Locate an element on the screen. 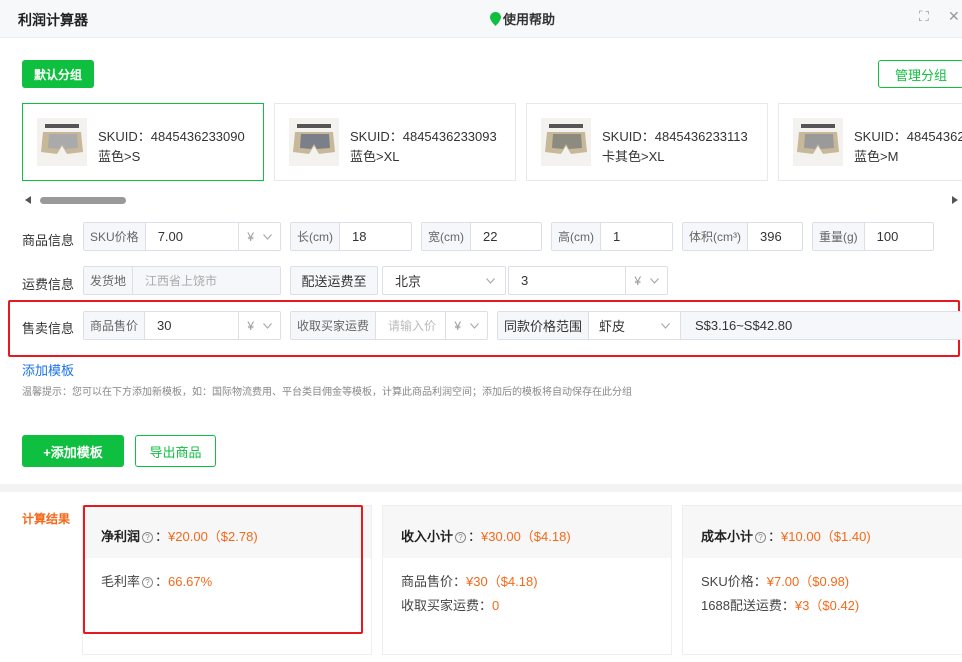 The height and width of the screenshot is (662, 962). volume-prefix: 体积(cm³) is located at coordinates (715, 236).